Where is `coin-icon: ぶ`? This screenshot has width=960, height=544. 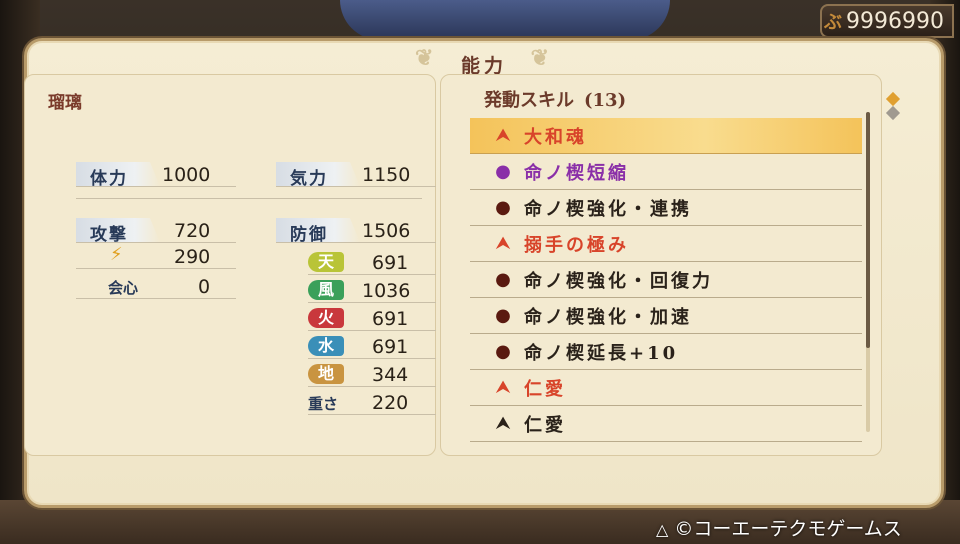 coin-icon: ぶ is located at coordinates (833, 22).